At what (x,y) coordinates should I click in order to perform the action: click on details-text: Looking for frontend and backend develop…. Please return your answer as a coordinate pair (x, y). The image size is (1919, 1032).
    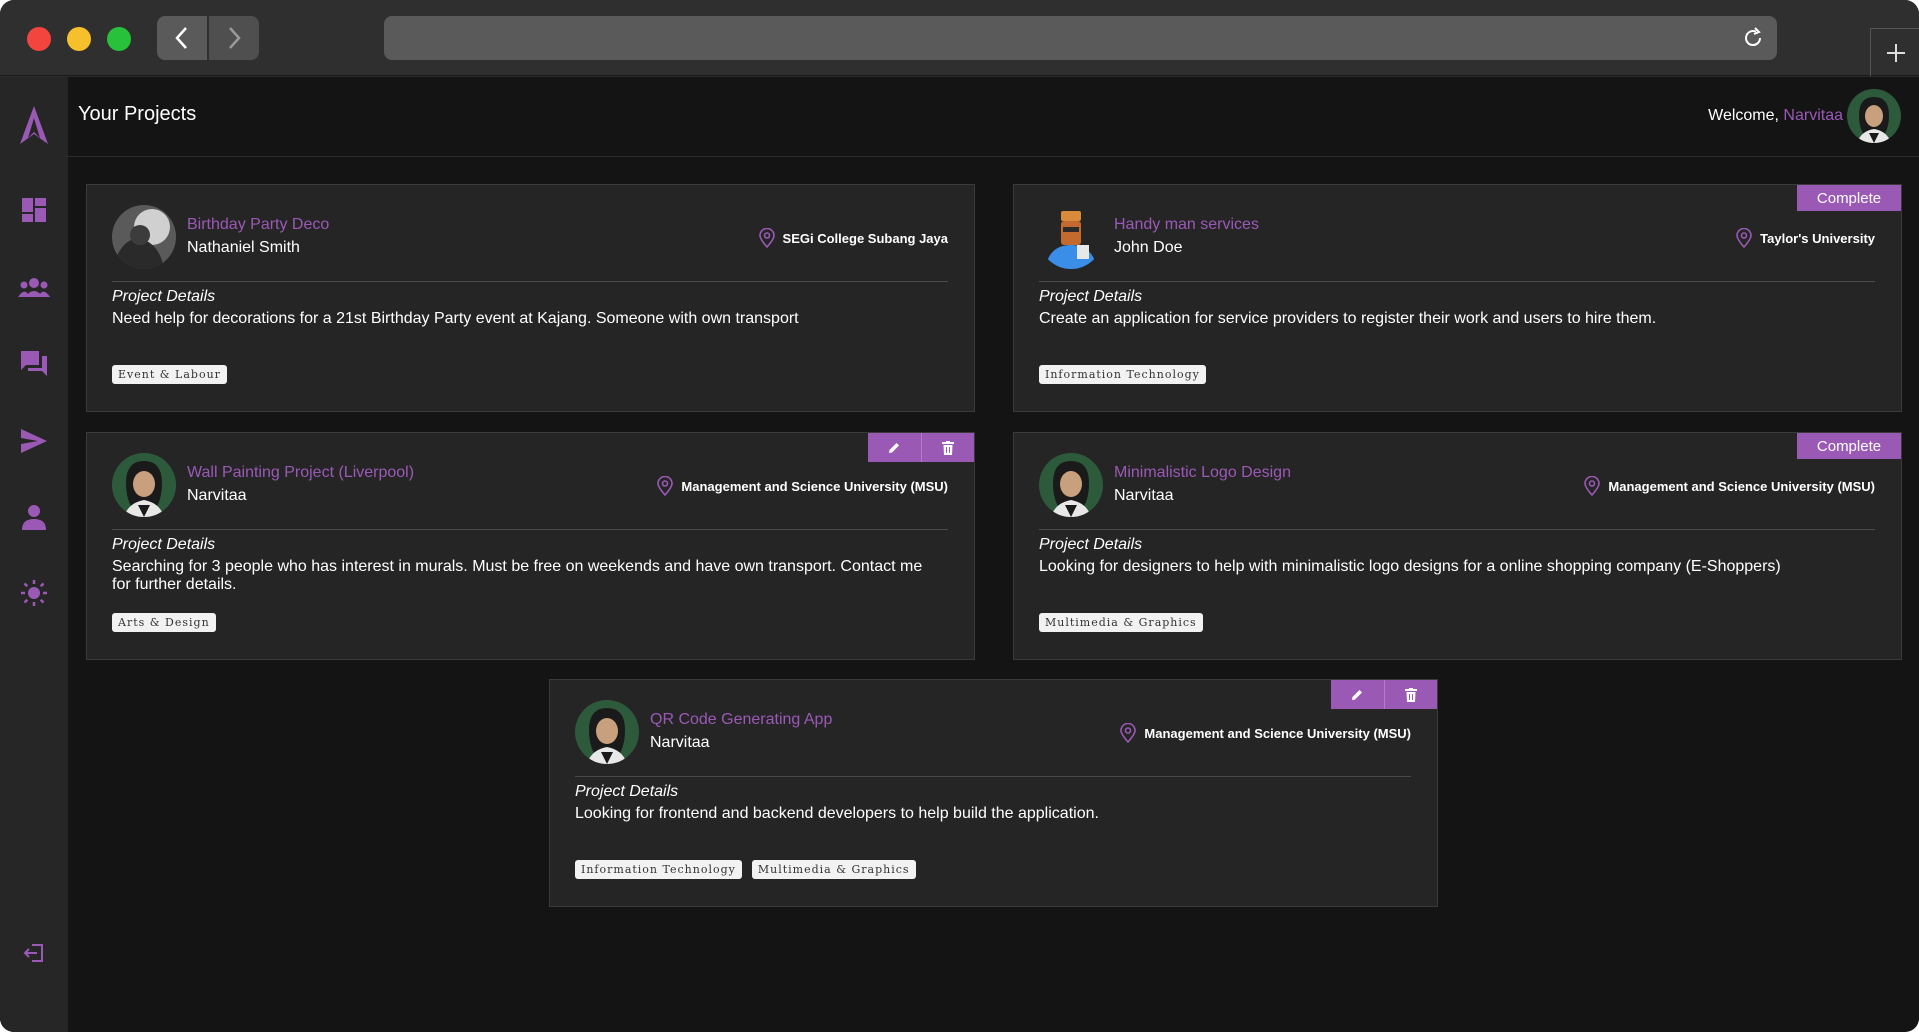
    Looking at the image, I should click on (837, 813).